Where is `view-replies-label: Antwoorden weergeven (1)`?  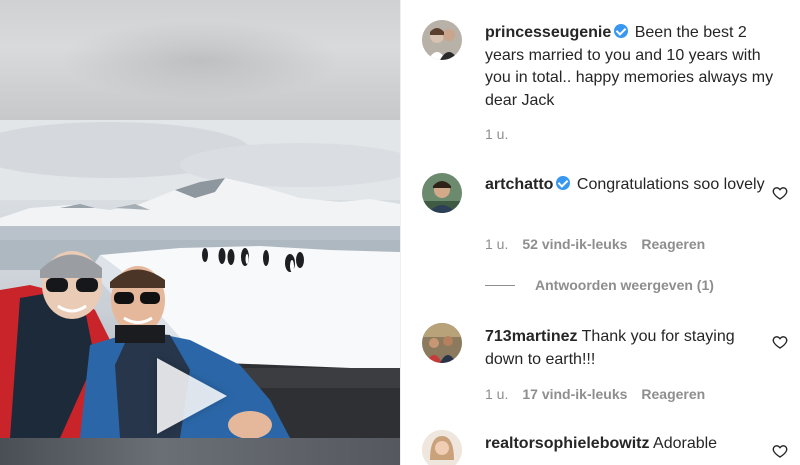 view-replies-label: Antwoorden weergeven (1) is located at coordinates (624, 285).